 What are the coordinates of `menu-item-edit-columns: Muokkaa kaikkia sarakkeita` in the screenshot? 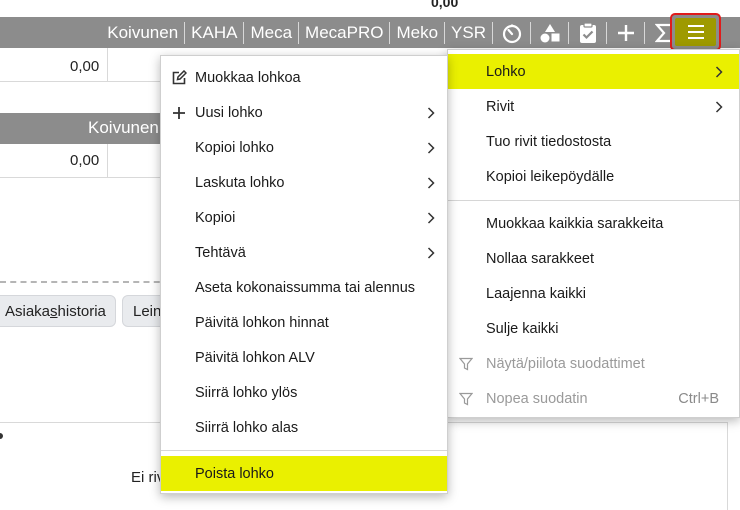 It's located at (593, 223).